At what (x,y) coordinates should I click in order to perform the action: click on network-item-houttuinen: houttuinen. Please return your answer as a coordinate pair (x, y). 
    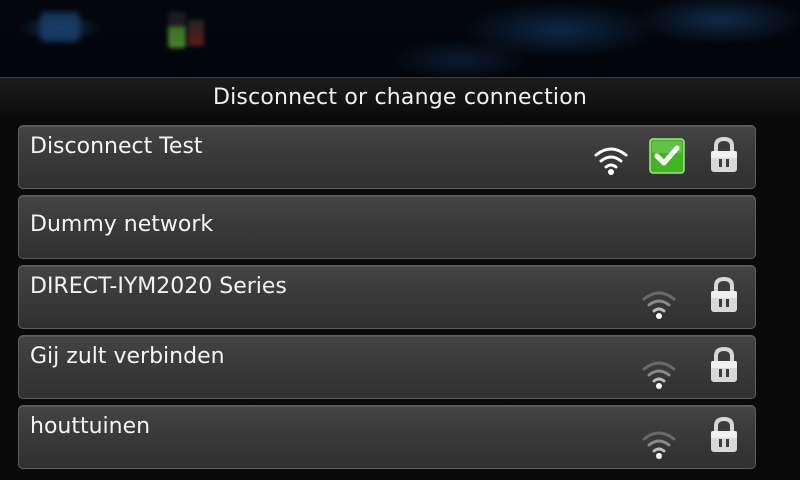
    Looking at the image, I should click on (387, 437).